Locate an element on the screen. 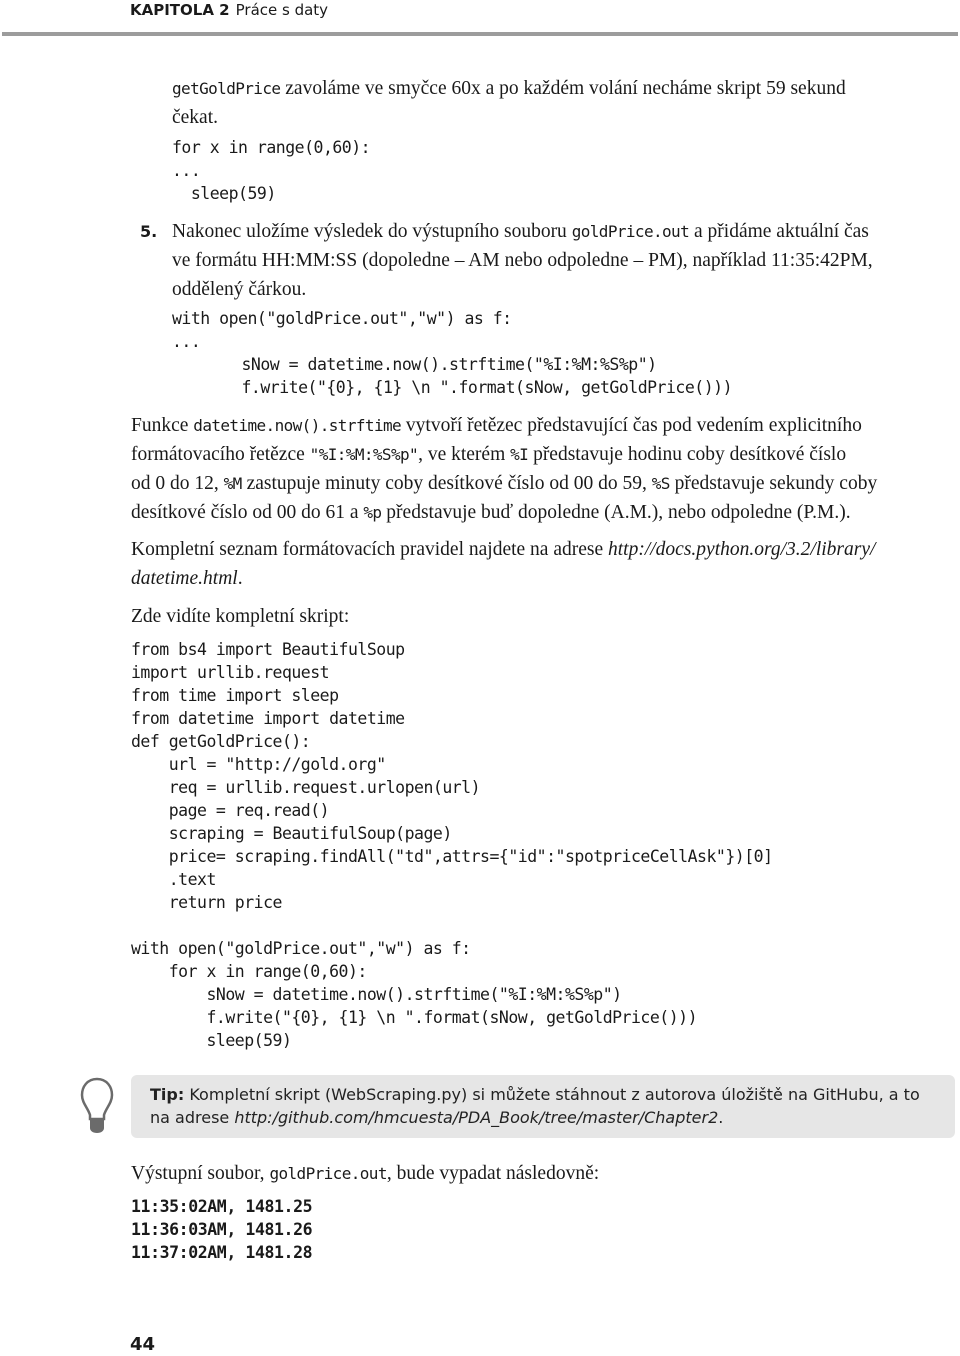  inline-code: %I is located at coordinates (519, 454).